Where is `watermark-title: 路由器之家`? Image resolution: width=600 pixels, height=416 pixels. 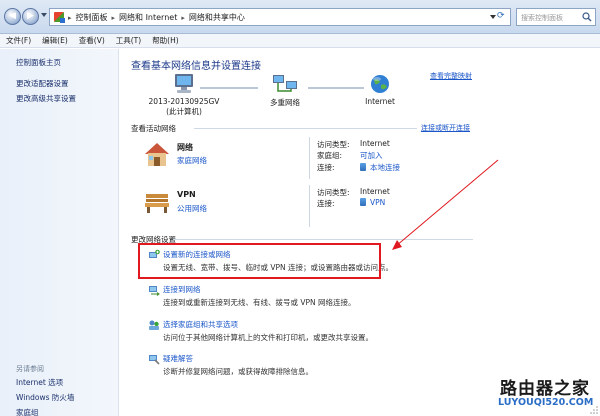
watermark-title: 路由器之家 is located at coordinates (545, 389).